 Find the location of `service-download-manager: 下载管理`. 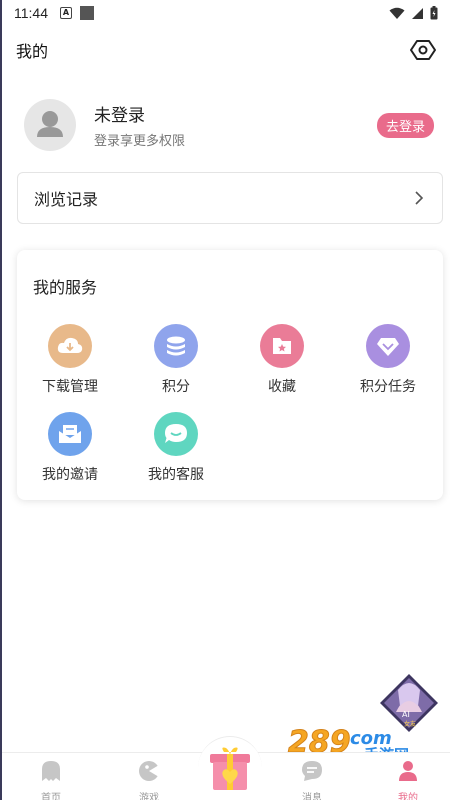

service-download-manager: 下载管理 is located at coordinates (70, 360).